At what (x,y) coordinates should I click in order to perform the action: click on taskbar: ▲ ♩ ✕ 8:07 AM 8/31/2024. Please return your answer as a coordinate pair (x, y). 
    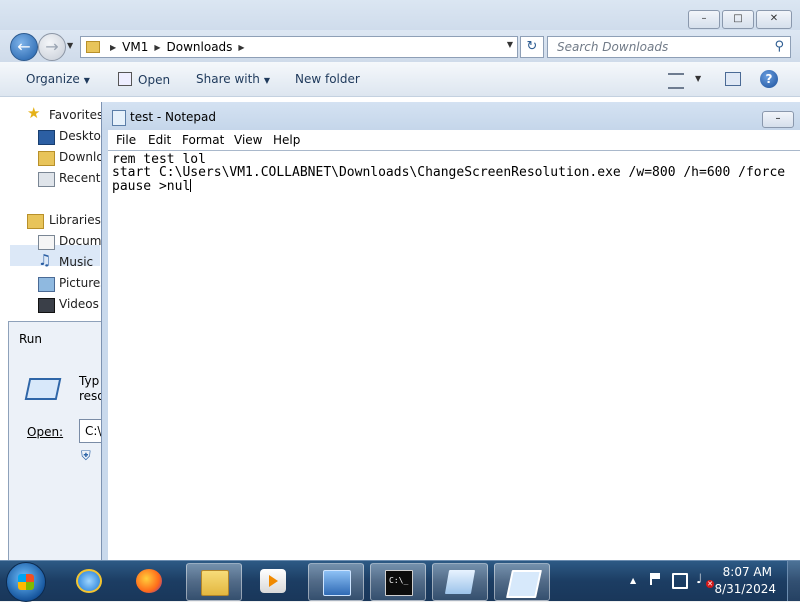
    Looking at the image, I should click on (400, 581).